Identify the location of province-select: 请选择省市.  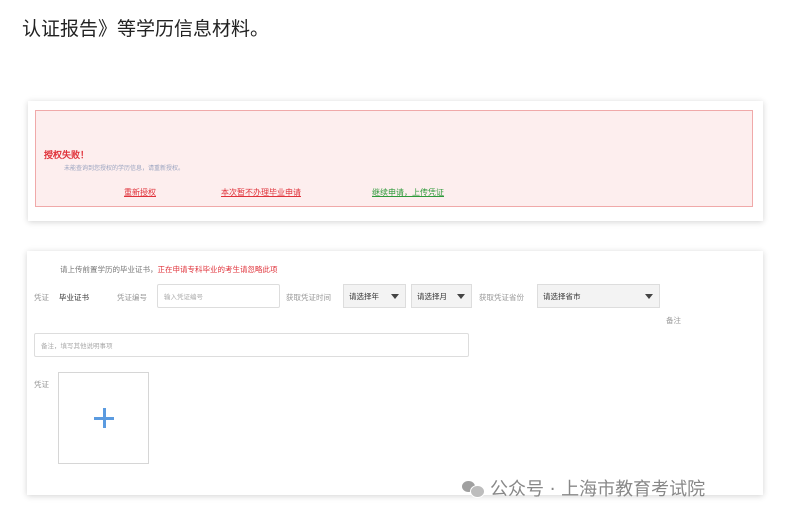
(598, 296).